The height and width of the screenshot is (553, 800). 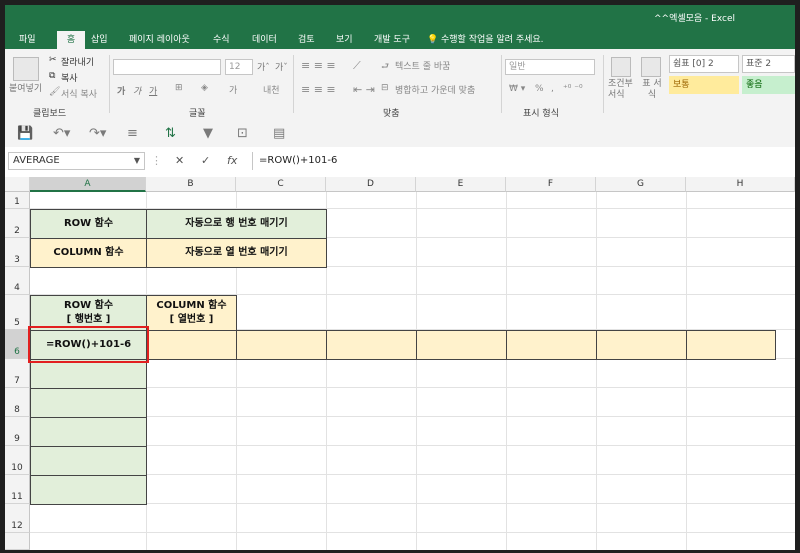 I want to click on row-header-11: 11, so click(x=17, y=489).